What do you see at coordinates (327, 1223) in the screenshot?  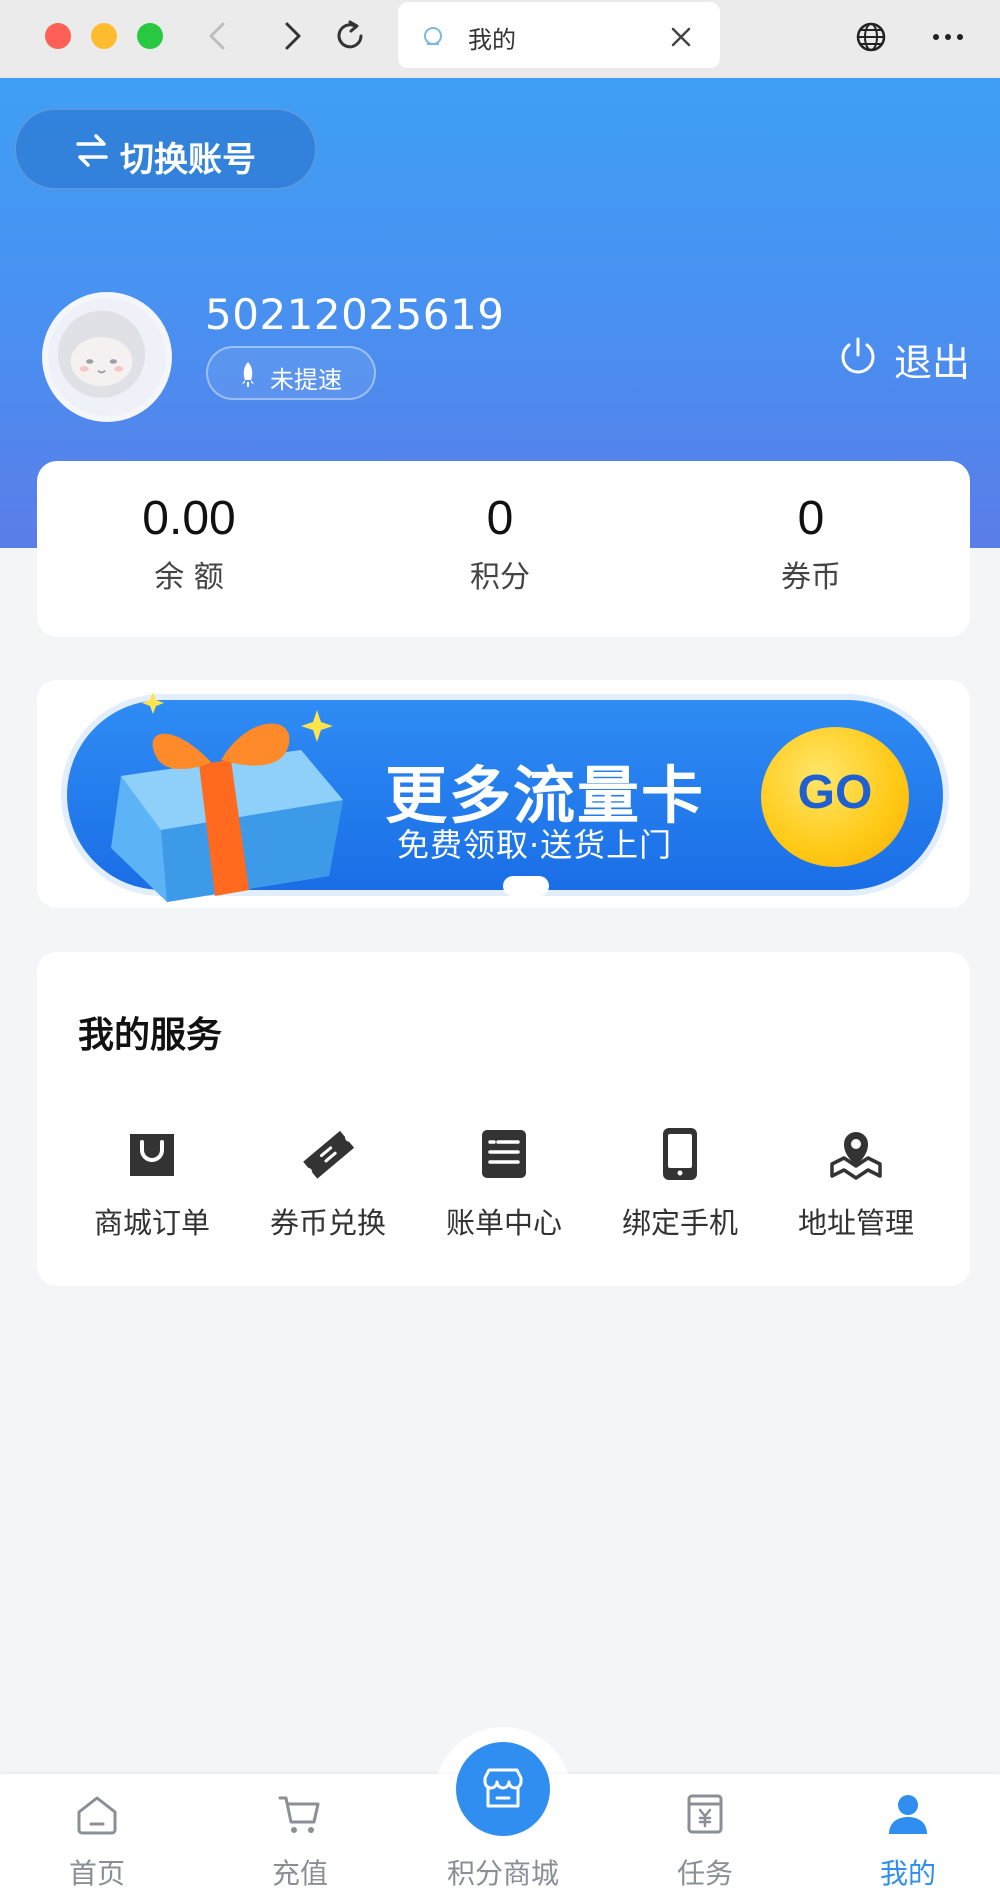 I see `service-label: 券币兑换` at bounding box center [327, 1223].